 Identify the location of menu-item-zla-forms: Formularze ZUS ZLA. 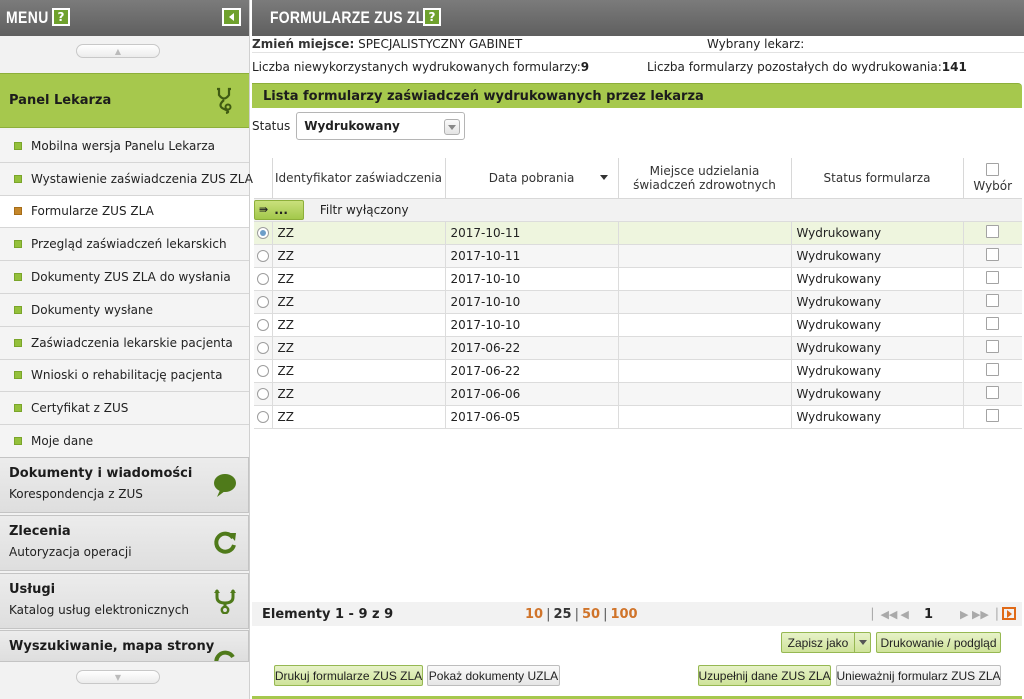
(124, 212).